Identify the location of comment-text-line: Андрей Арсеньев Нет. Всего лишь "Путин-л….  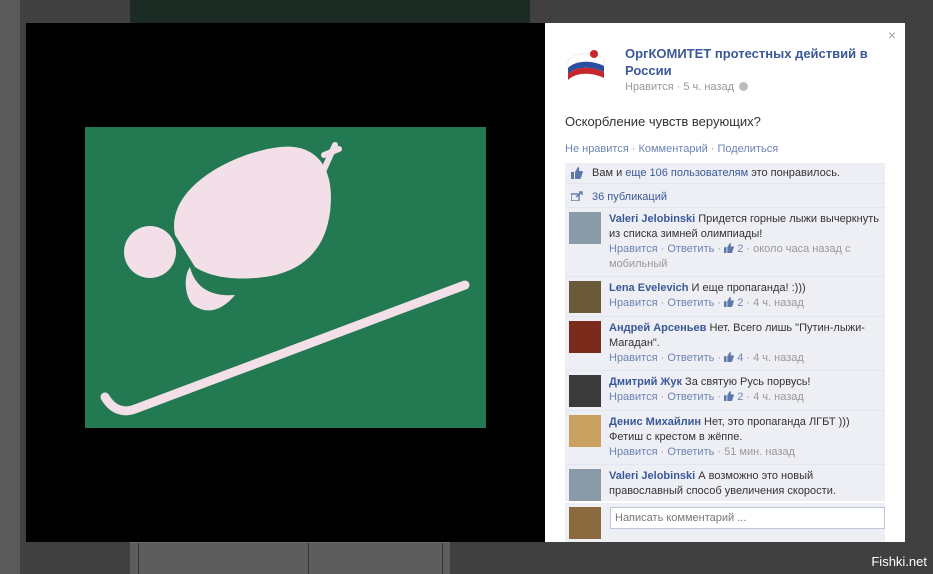
(744, 336).